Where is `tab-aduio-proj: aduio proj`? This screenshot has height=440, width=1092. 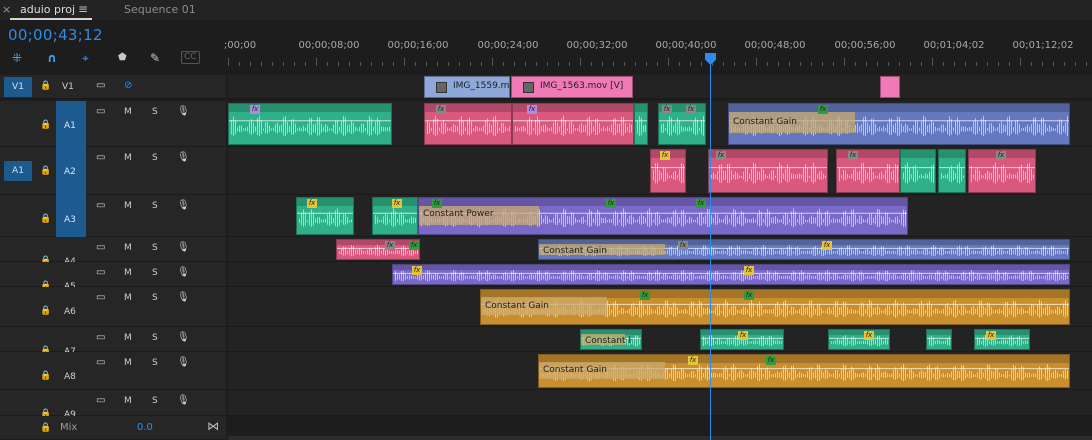
tab-aduio-proj: aduio proj is located at coordinates (47, 9).